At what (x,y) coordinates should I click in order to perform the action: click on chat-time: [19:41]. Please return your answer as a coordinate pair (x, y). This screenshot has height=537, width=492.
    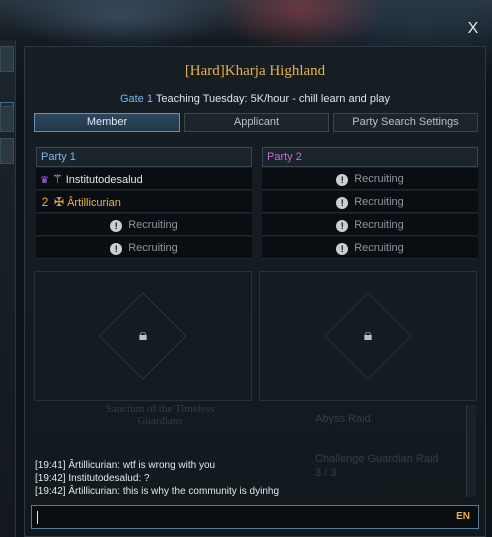
    Looking at the image, I should click on (50, 465).